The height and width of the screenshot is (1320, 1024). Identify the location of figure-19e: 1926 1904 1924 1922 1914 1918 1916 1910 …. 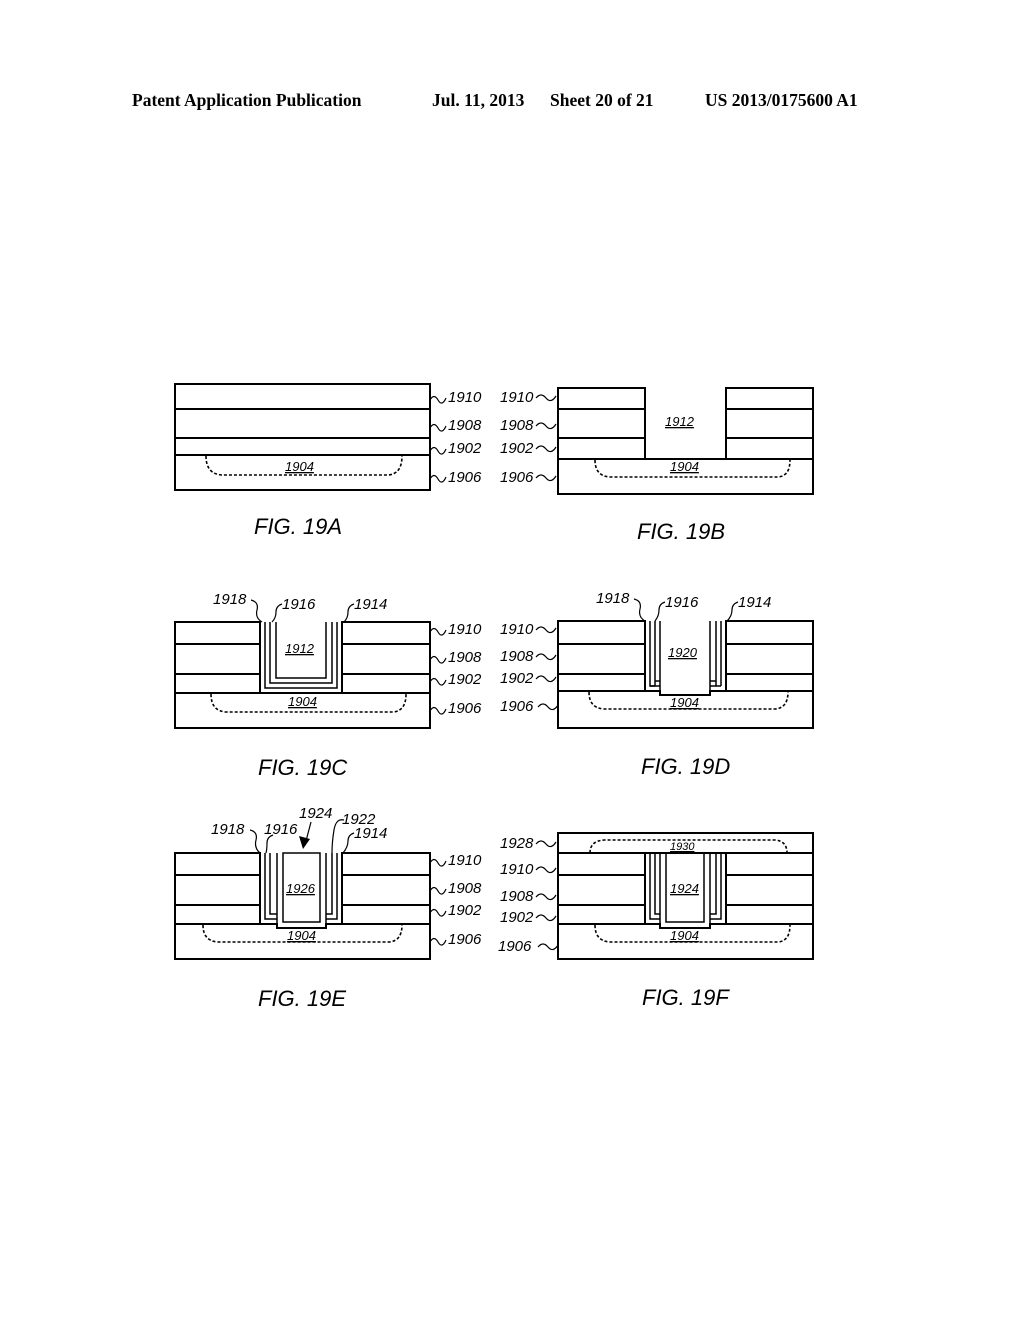
(328, 908).